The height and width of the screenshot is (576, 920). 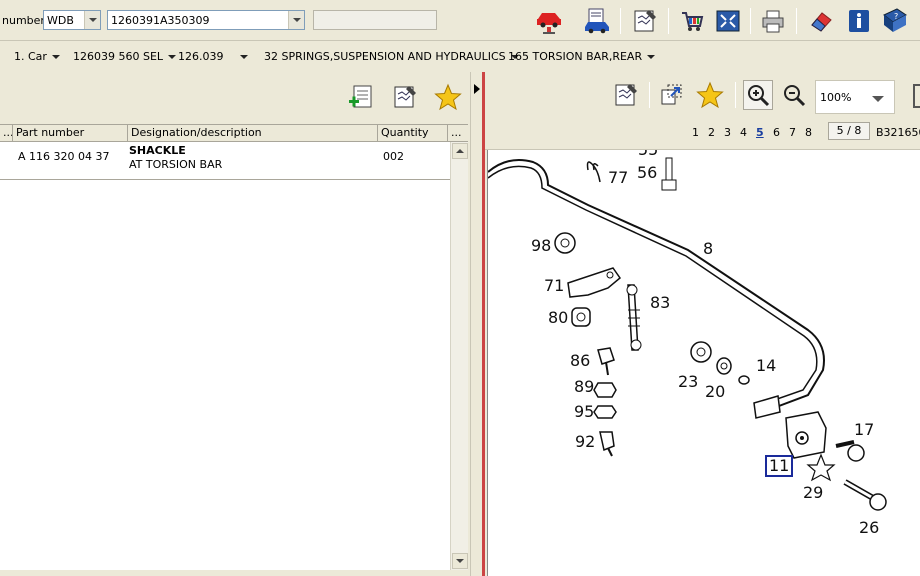 What do you see at coordinates (585, 441) in the screenshot?
I see `callout-92: 92` at bounding box center [585, 441].